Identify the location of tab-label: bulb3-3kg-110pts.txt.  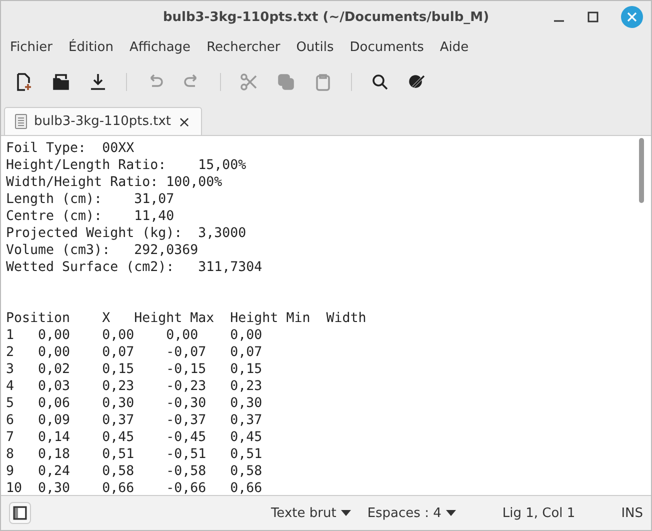
(103, 121).